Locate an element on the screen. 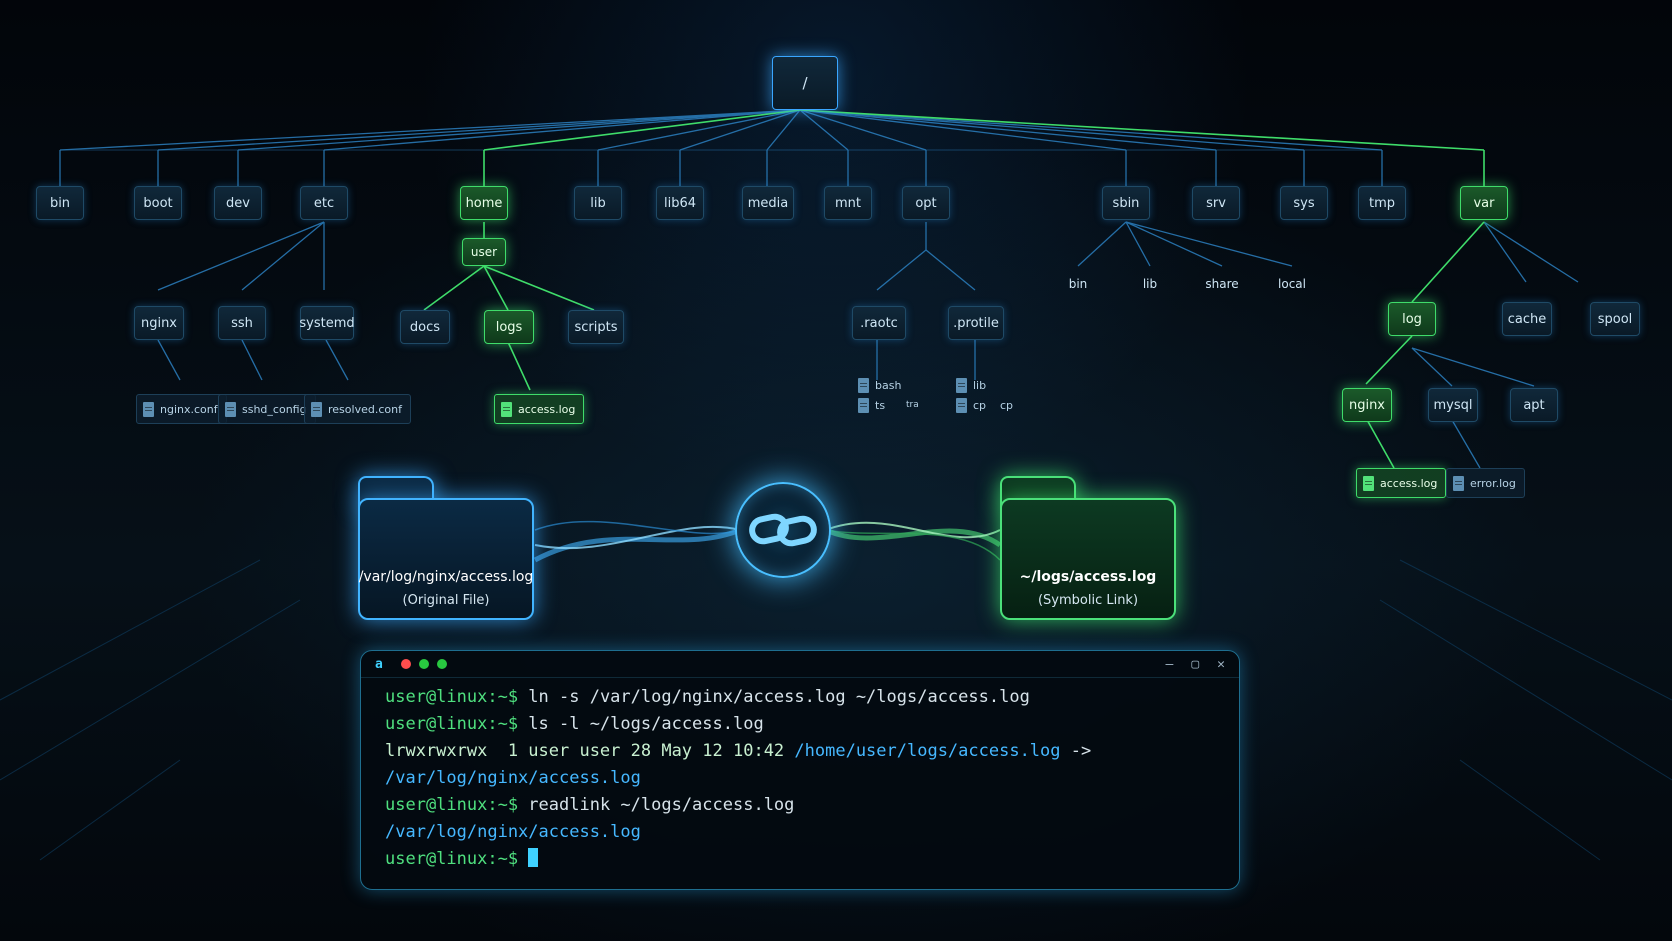 The image size is (1672, 941). dir-log-mysql: mysql is located at coordinates (1453, 405).